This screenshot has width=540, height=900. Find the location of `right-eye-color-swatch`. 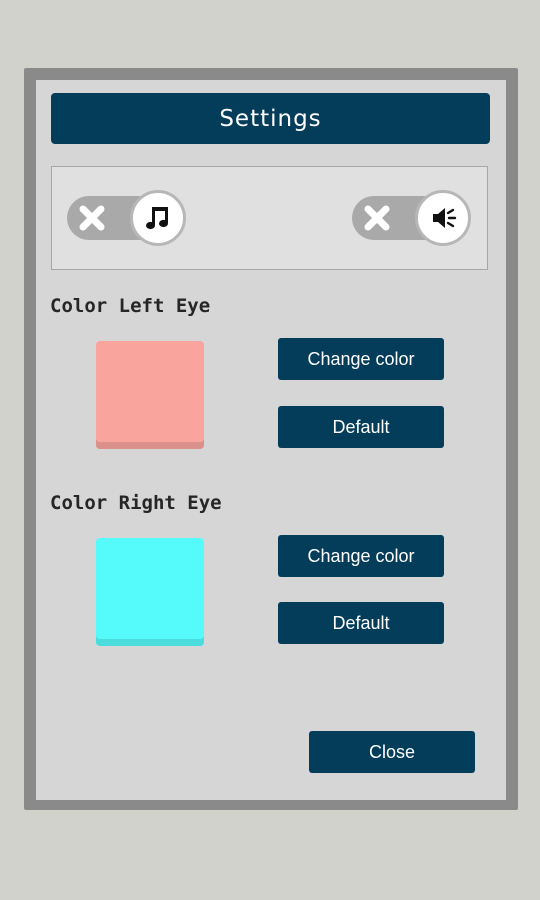

right-eye-color-swatch is located at coordinates (150, 592).